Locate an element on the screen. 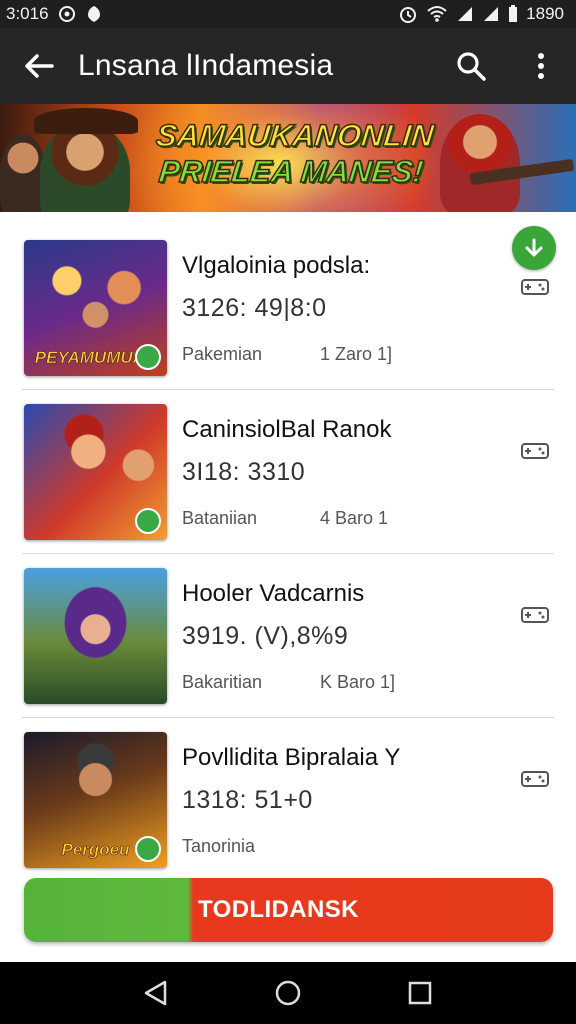 Image resolution: width=576 pixels, height=1024 pixels. battery-icon is located at coordinates (513, 14).